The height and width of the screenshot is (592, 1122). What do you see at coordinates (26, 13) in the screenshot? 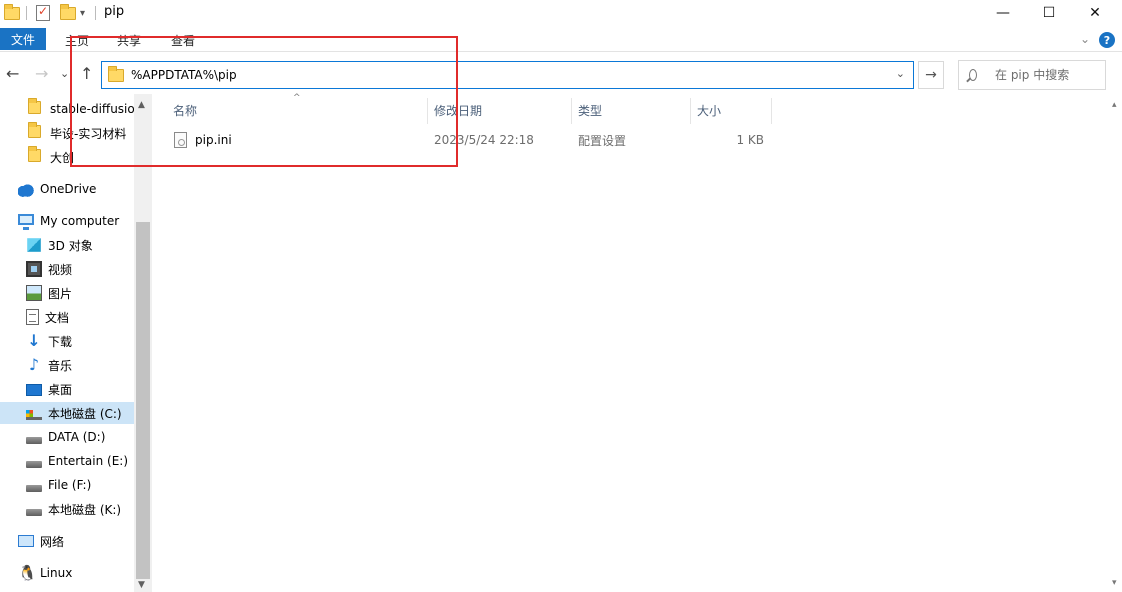
I see `qa-divider` at bounding box center [26, 13].